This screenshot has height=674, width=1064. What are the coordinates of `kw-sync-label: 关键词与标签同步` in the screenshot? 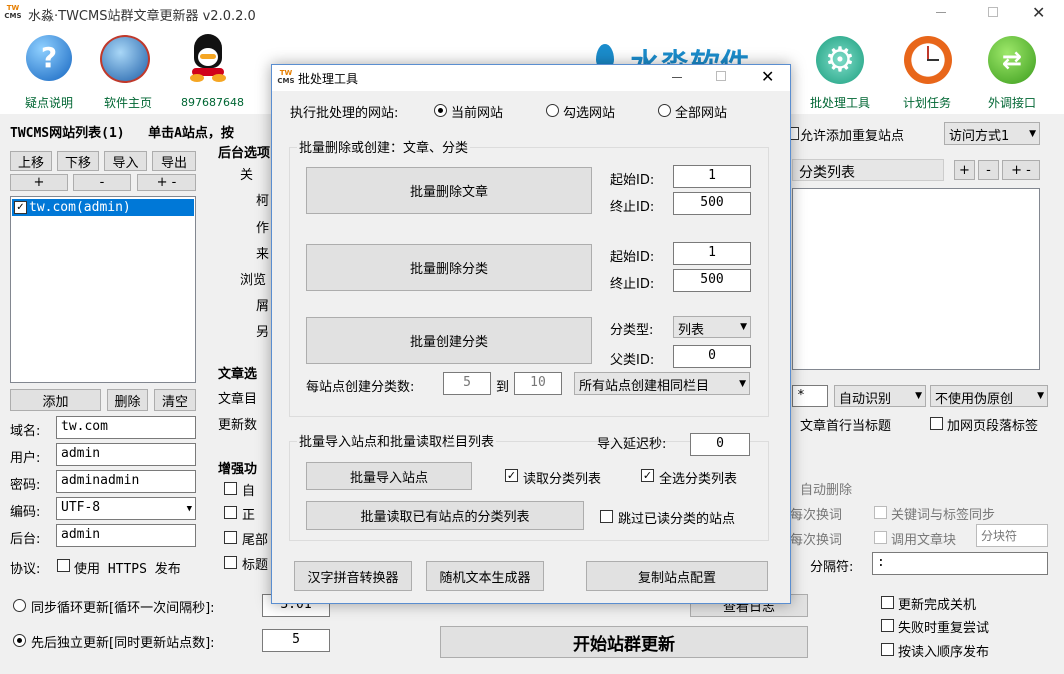 It's located at (943, 513).